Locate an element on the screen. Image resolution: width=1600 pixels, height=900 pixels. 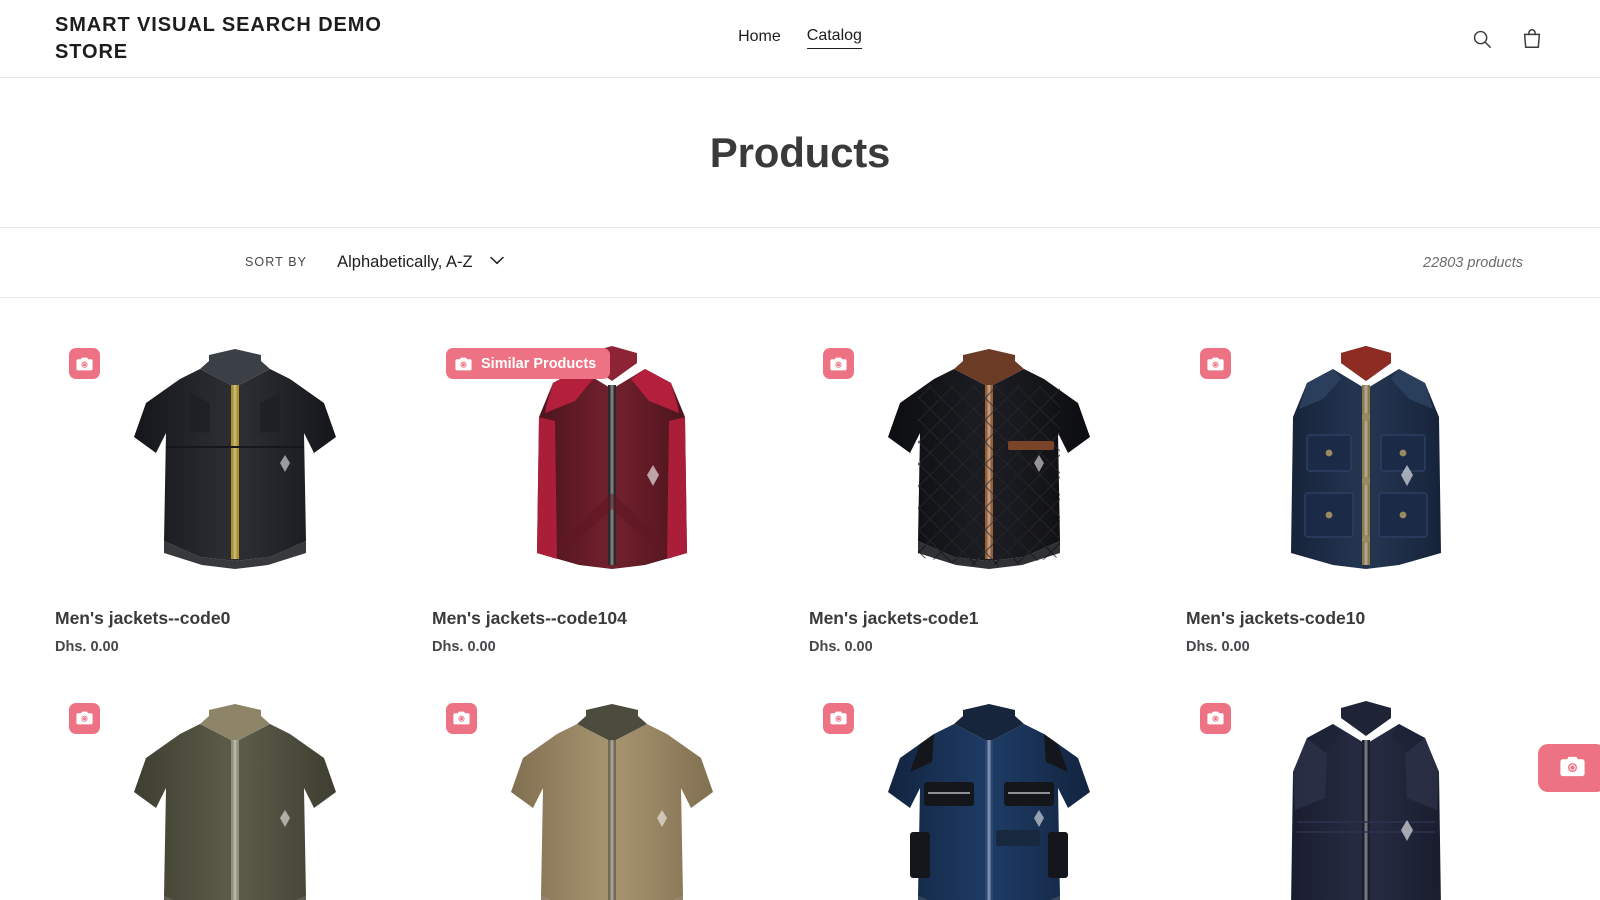
nav-link-catalog: Catalog is located at coordinates (834, 38).